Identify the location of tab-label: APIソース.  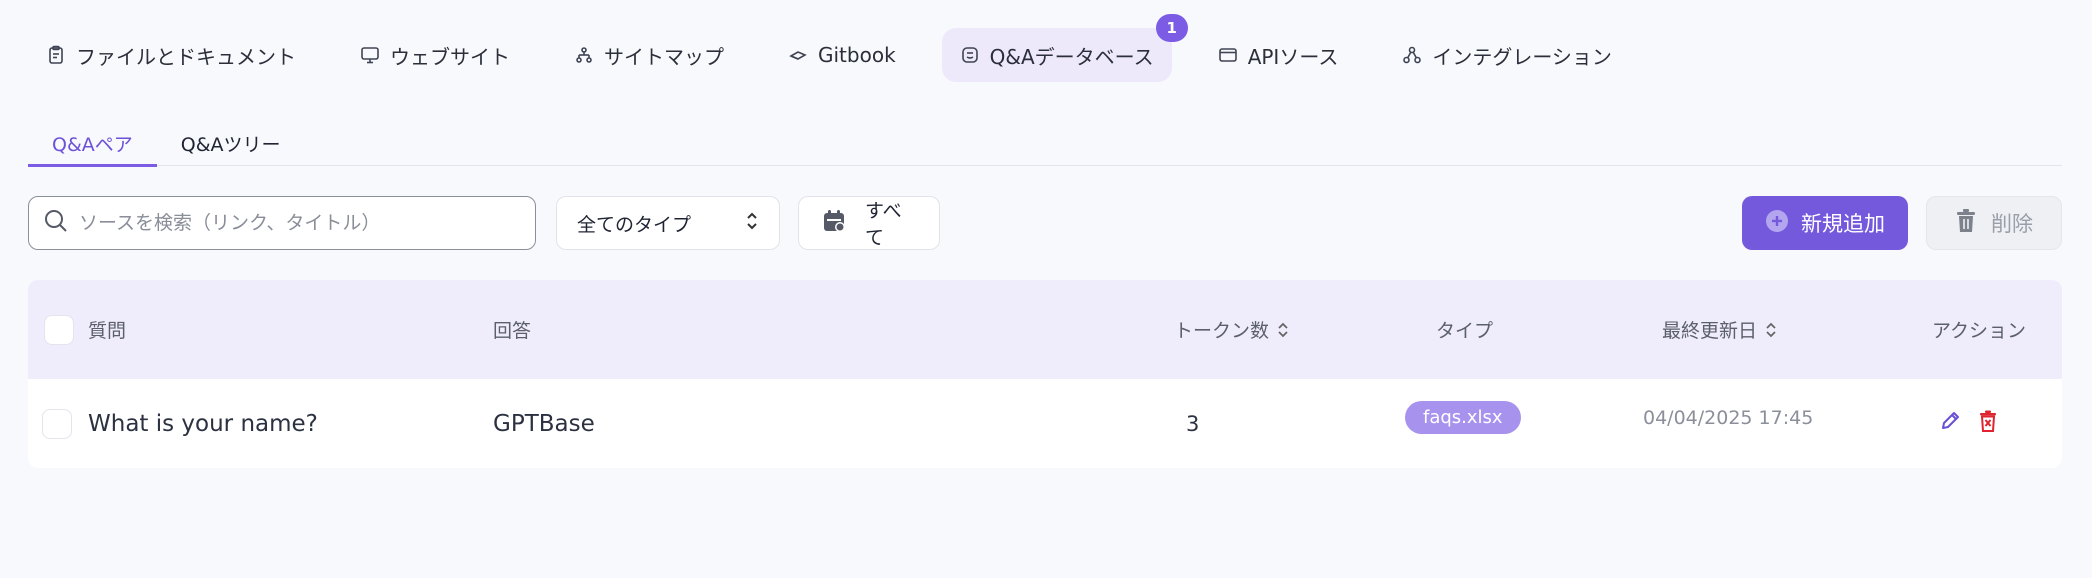
(1293, 56).